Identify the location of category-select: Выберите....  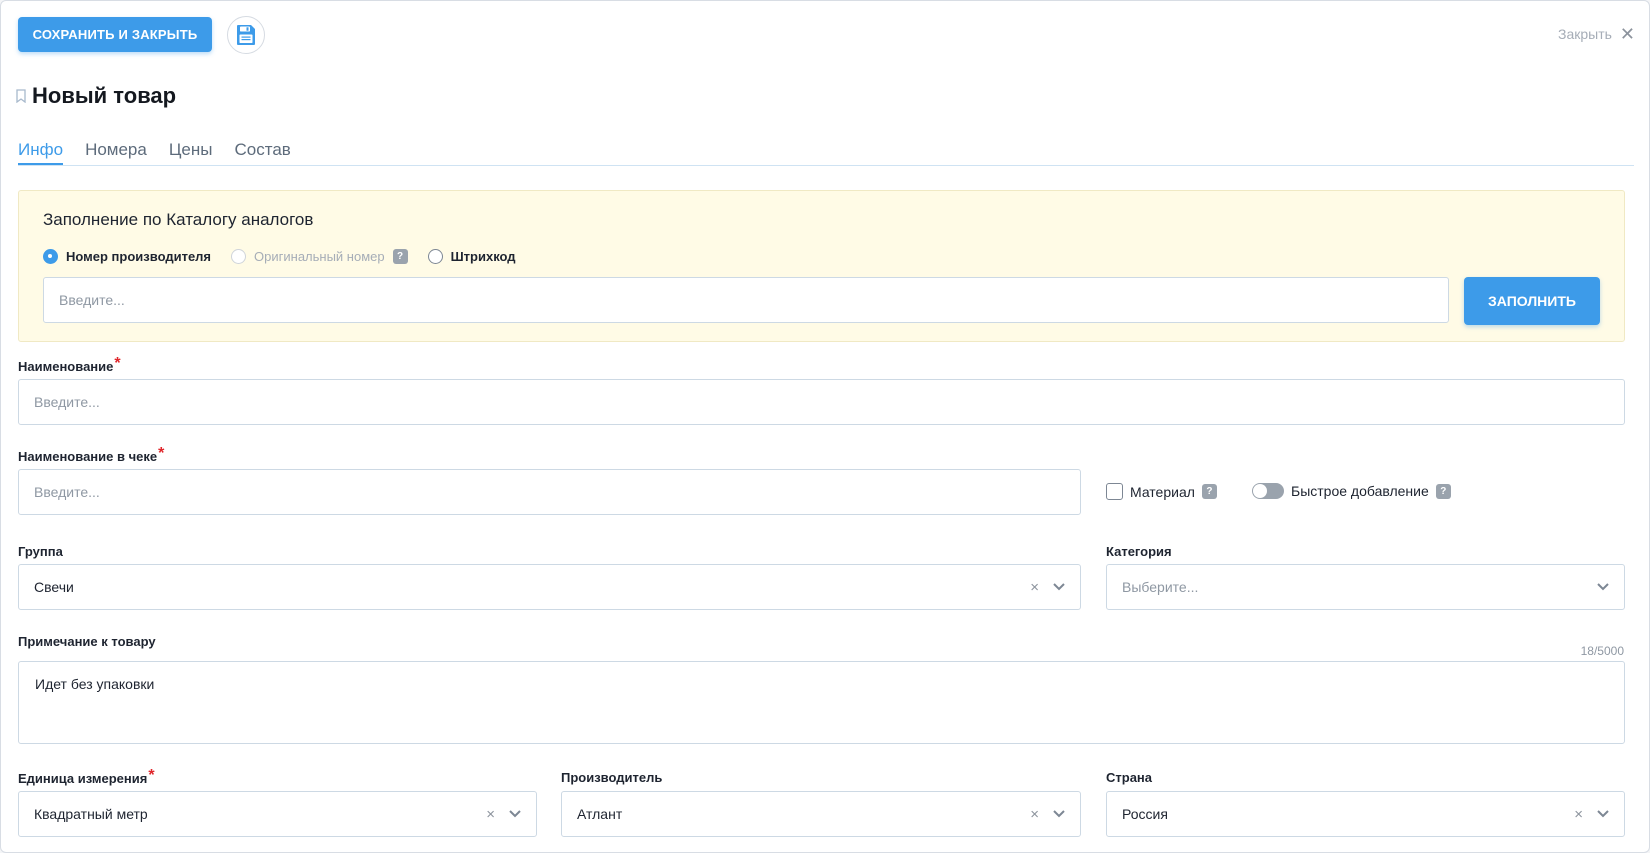
(1365, 587).